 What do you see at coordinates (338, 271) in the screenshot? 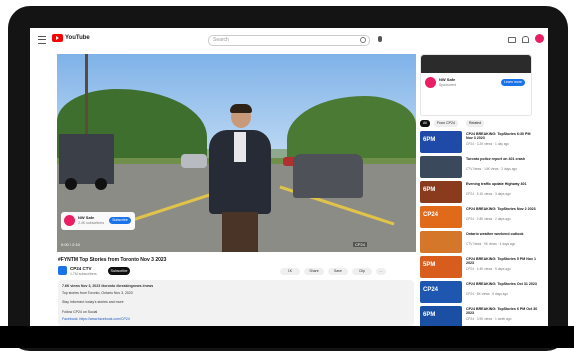
I see `save-button: Save` at bounding box center [338, 271].